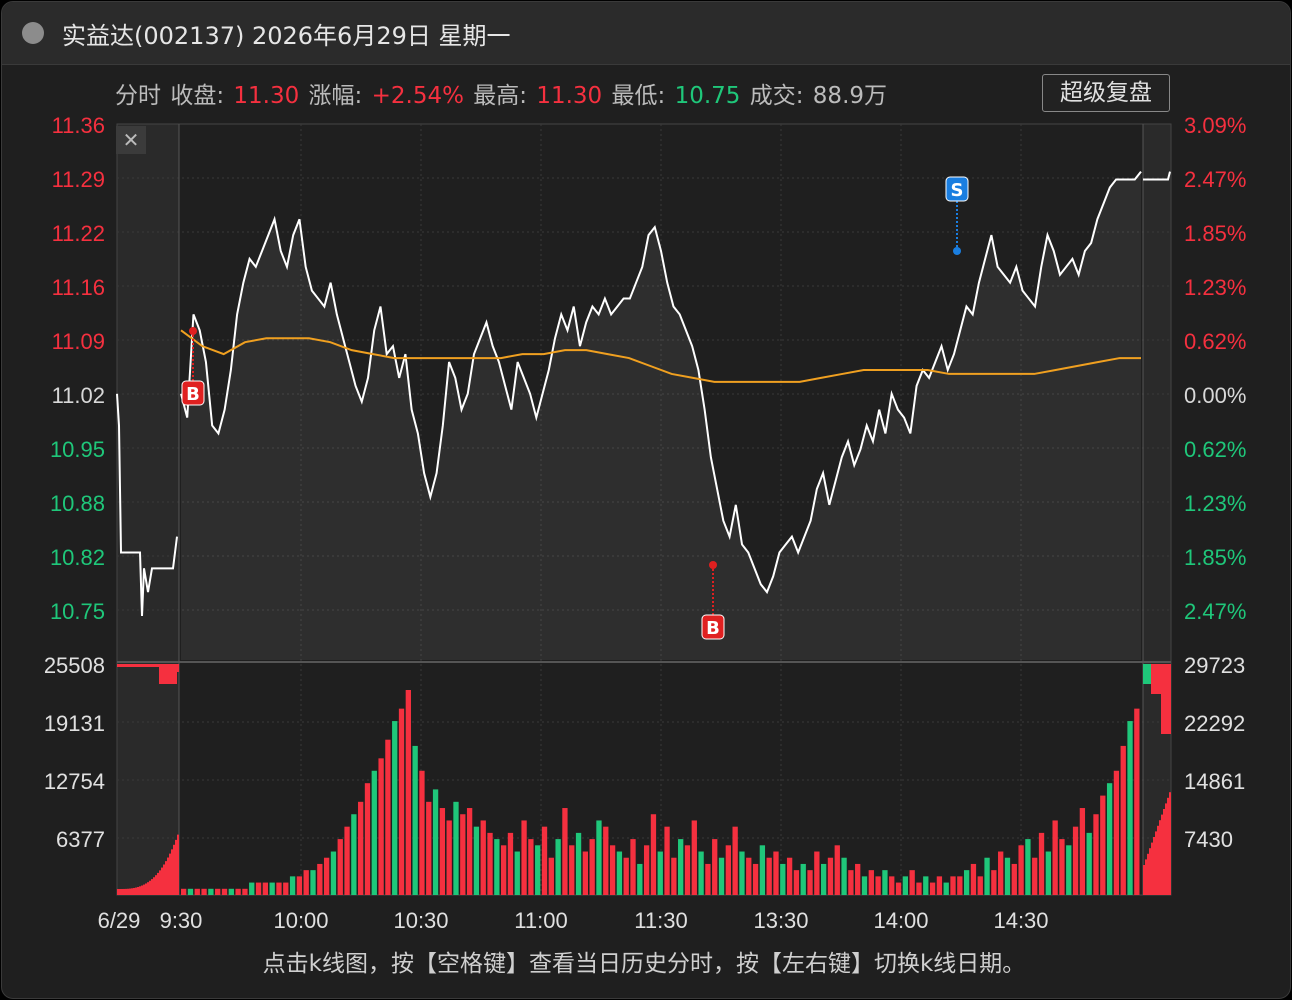  What do you see at coordinates (131, 140) in the screenshot?
I see `close-overlay-icon: ✕` at bounding box center [131, 140].